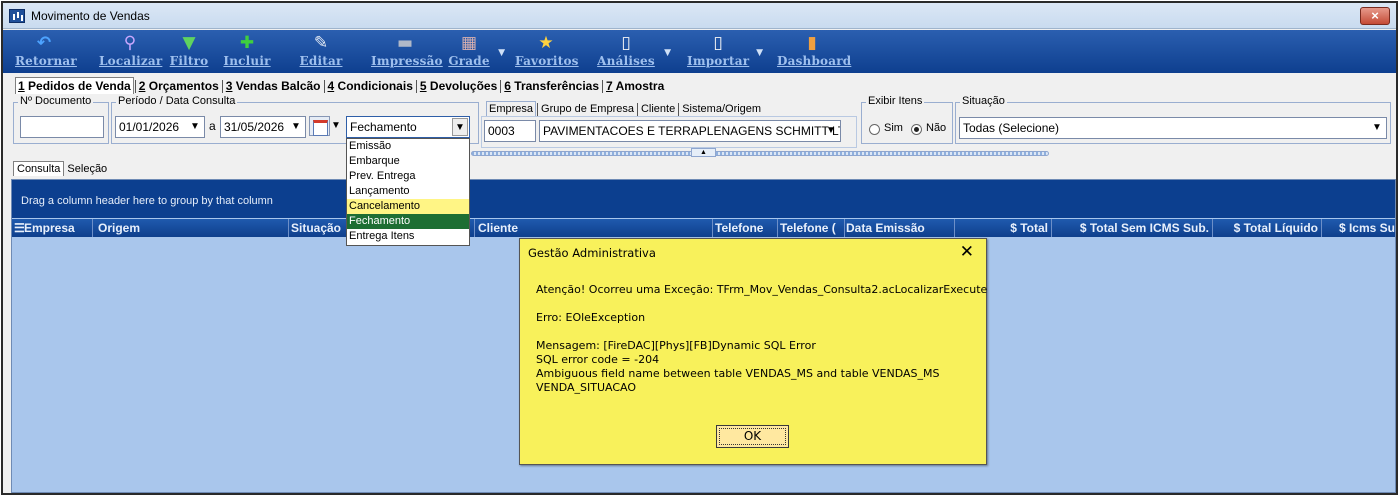 The width and height of the screenshot is (1400, 498). What do you see at coordinates (62, 127) in the screenshot?
I see `nro-documento-input` at bounding box center [62, 127].